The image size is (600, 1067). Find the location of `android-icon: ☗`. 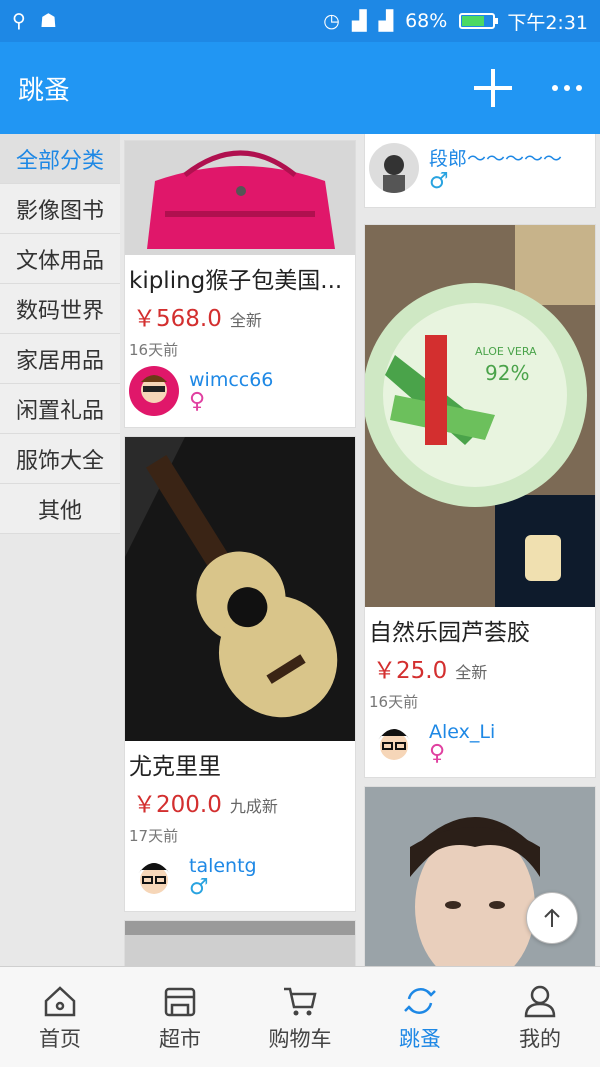

android-icon: ☗ is located at coordinates (48, 21).